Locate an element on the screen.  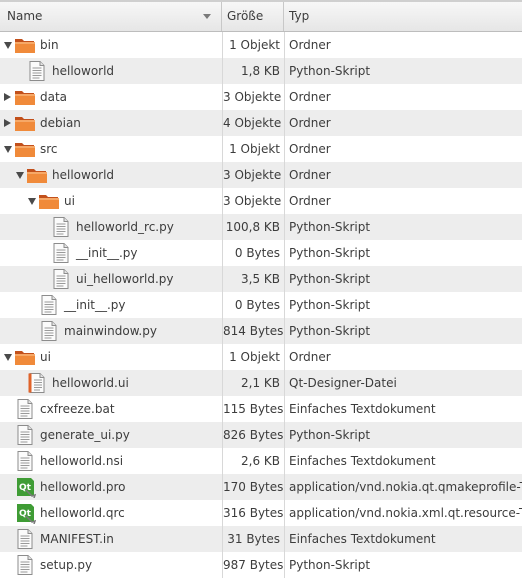
file-row: generate_ui.py 826 Bytes Python-Skript is located at coordinates (261, 435).